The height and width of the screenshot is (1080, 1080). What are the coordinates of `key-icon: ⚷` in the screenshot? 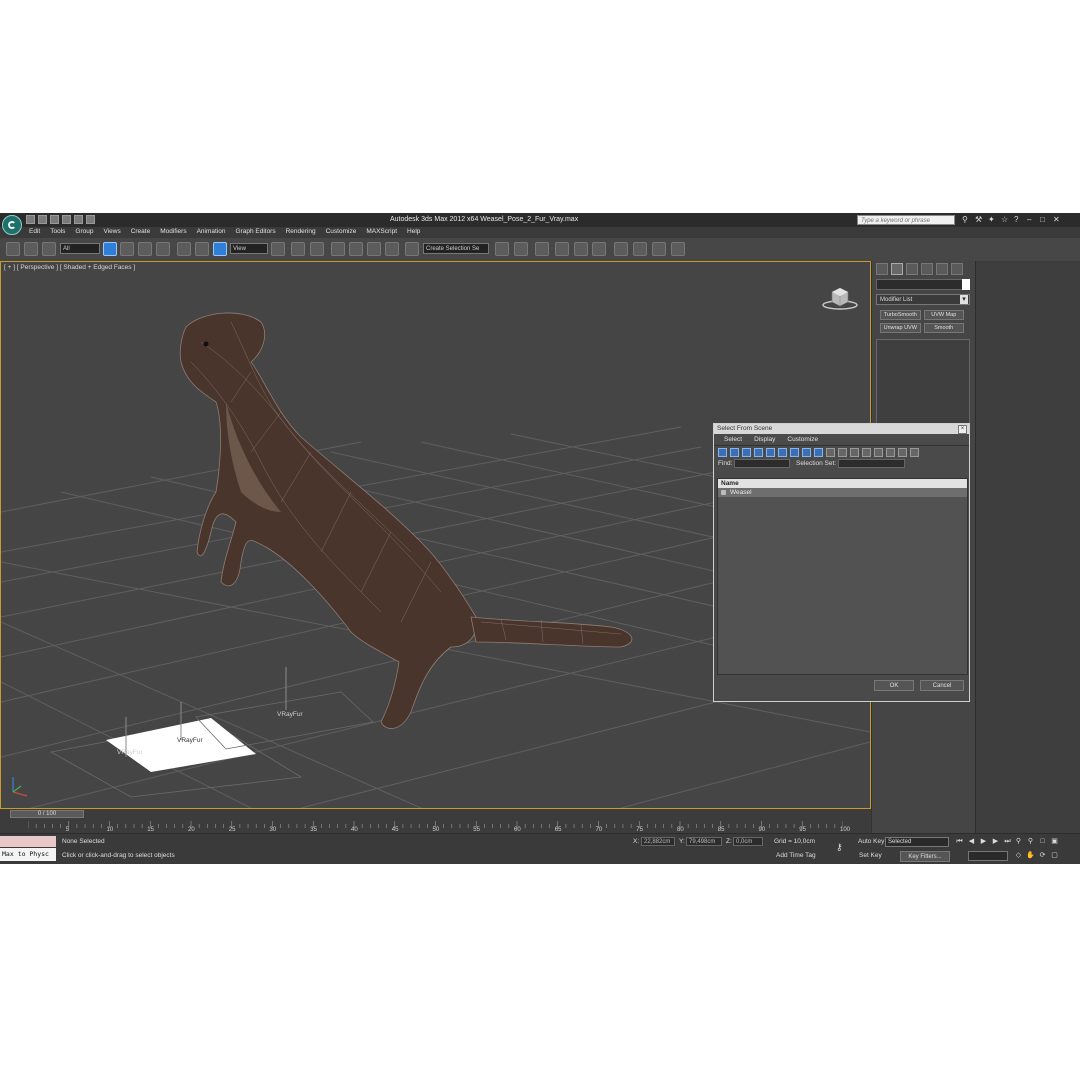 It's located at (843, 847).